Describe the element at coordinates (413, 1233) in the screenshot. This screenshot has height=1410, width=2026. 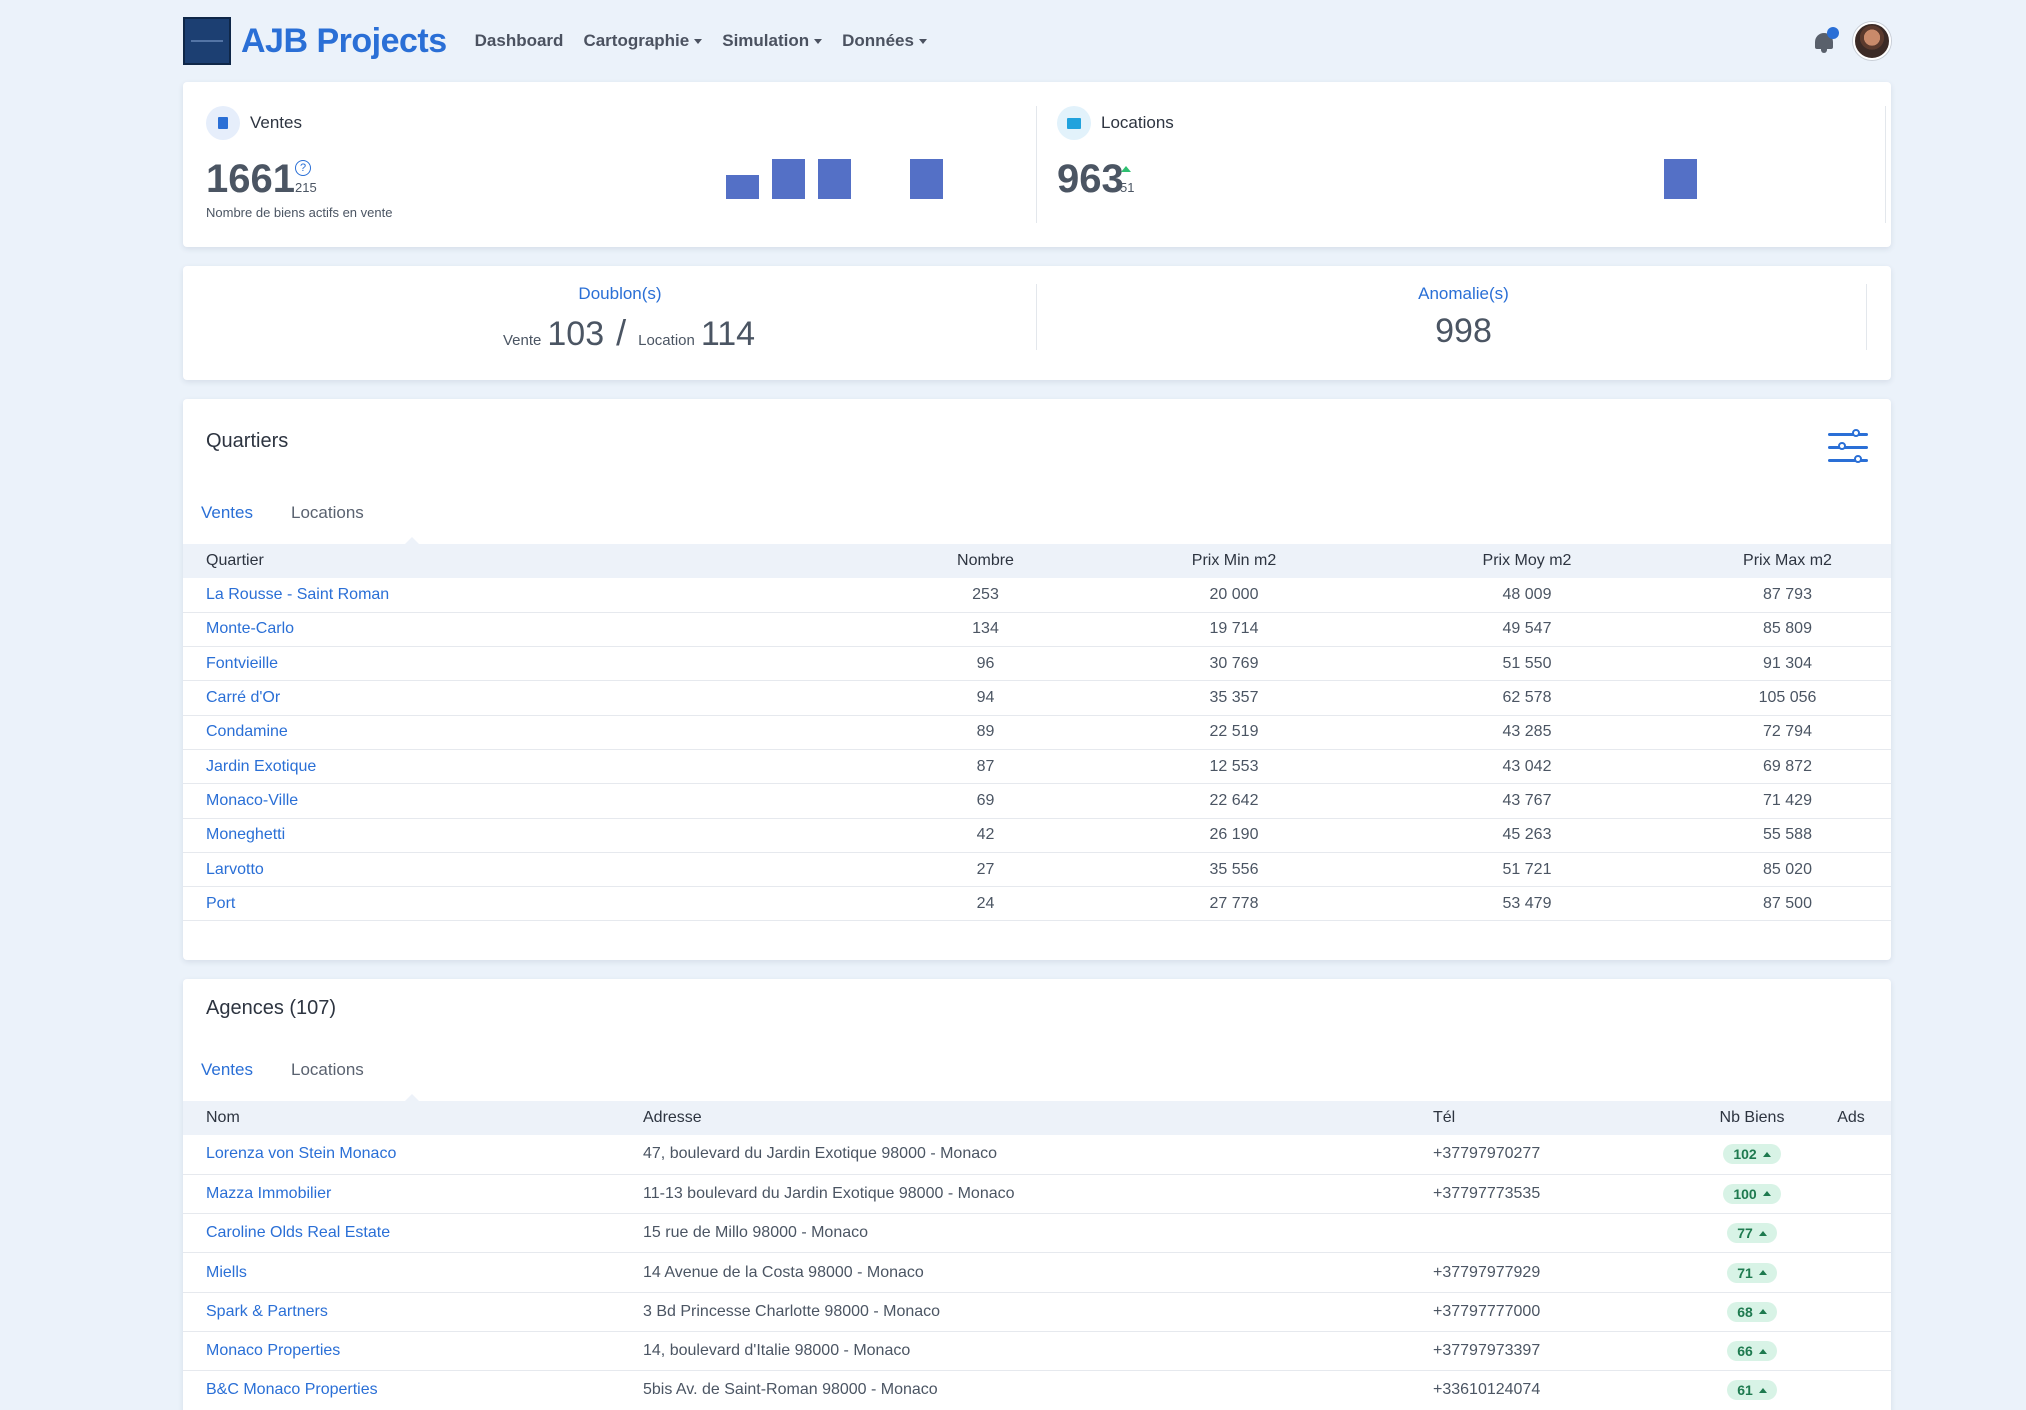
I see `agence-link: Caroline Olds Real Estate` at that location.